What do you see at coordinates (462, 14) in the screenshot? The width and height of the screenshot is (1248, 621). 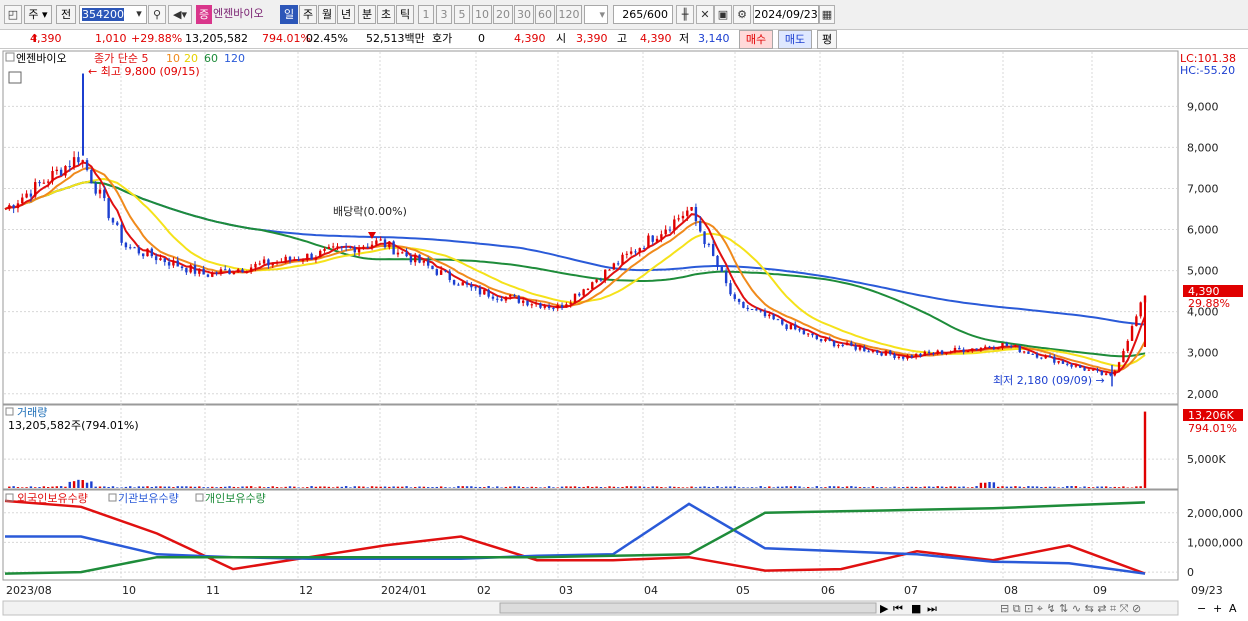 I see `interval-5-button: 5` at bounding box center [462, 14].